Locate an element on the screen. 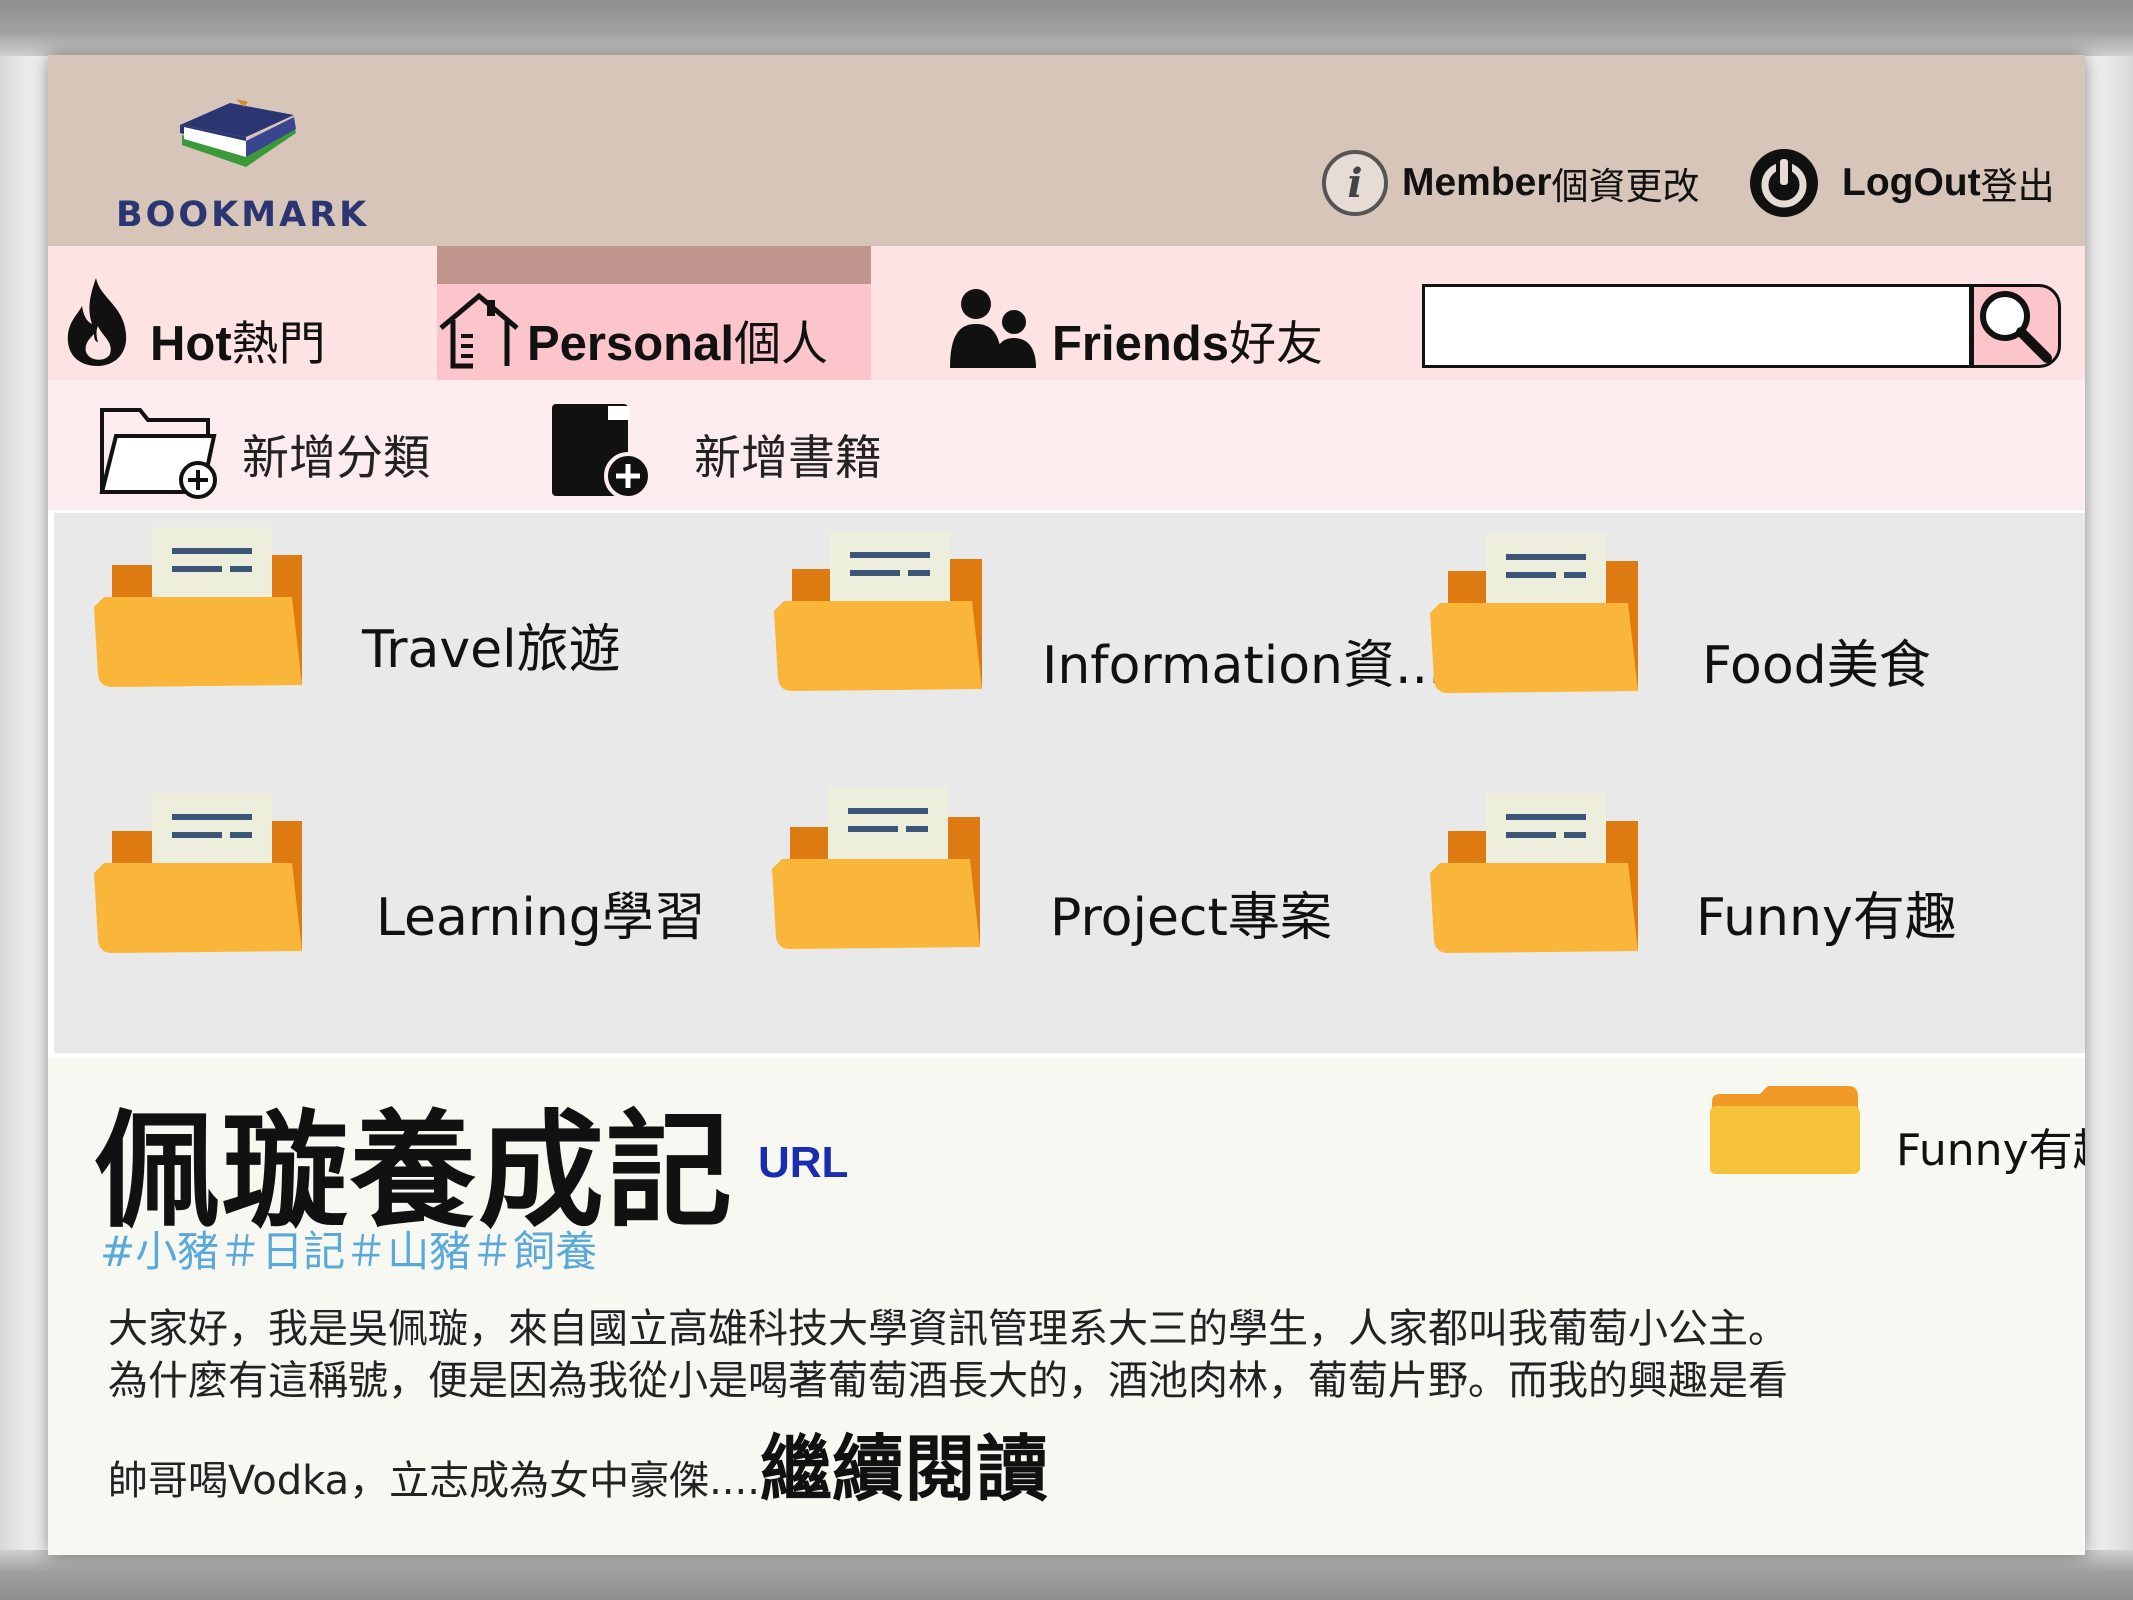 This screenshot has height=1600, width=2133. add-category-label: 新增分類 is located at coordinates (336, 458).